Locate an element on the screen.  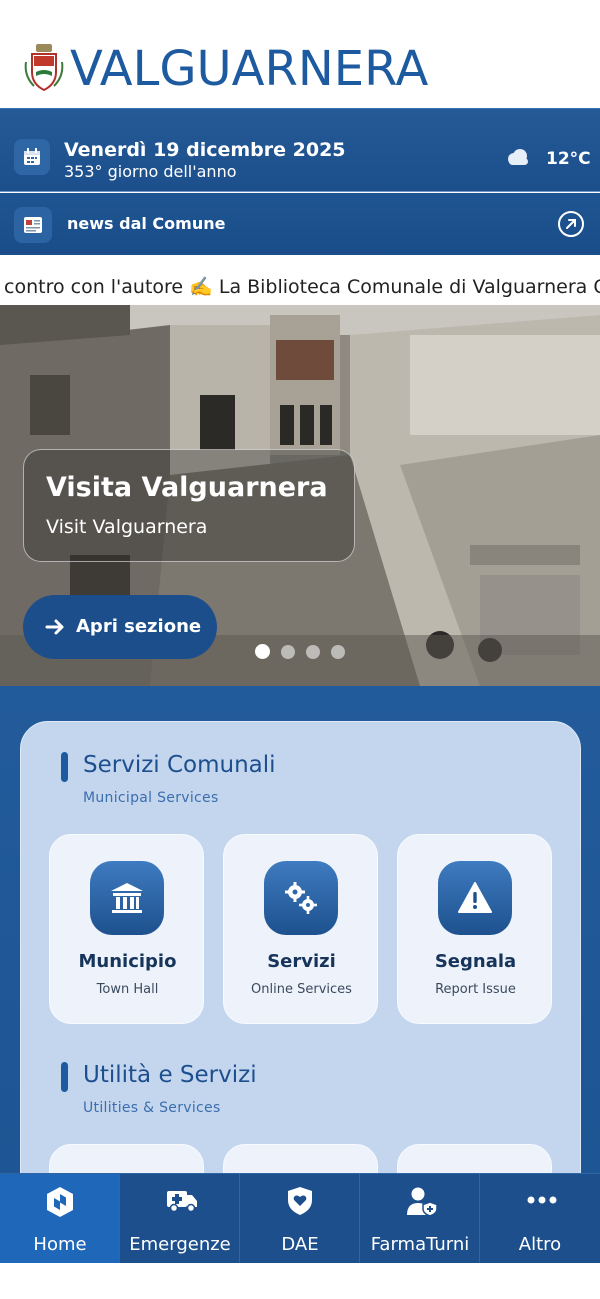
external-open-icon is located at coordinates (571, 224).